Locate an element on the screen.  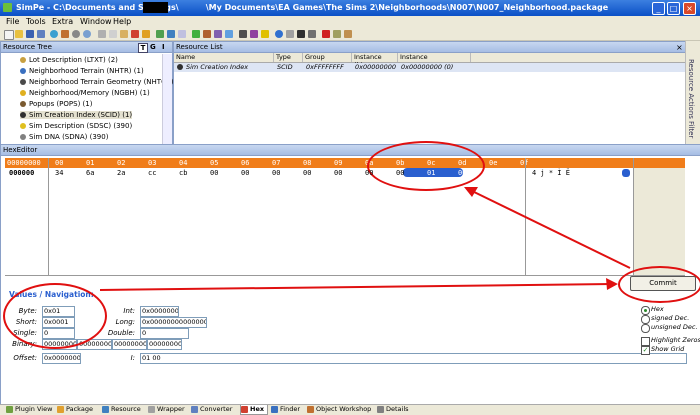
resource-tab-icon is located at coordinates (105, 409).